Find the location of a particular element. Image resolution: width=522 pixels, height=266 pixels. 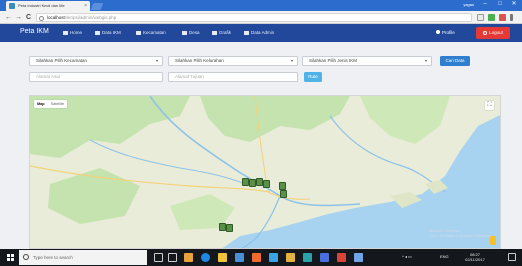

nav-grafik: Grafik is located at coordinates (221, 32).